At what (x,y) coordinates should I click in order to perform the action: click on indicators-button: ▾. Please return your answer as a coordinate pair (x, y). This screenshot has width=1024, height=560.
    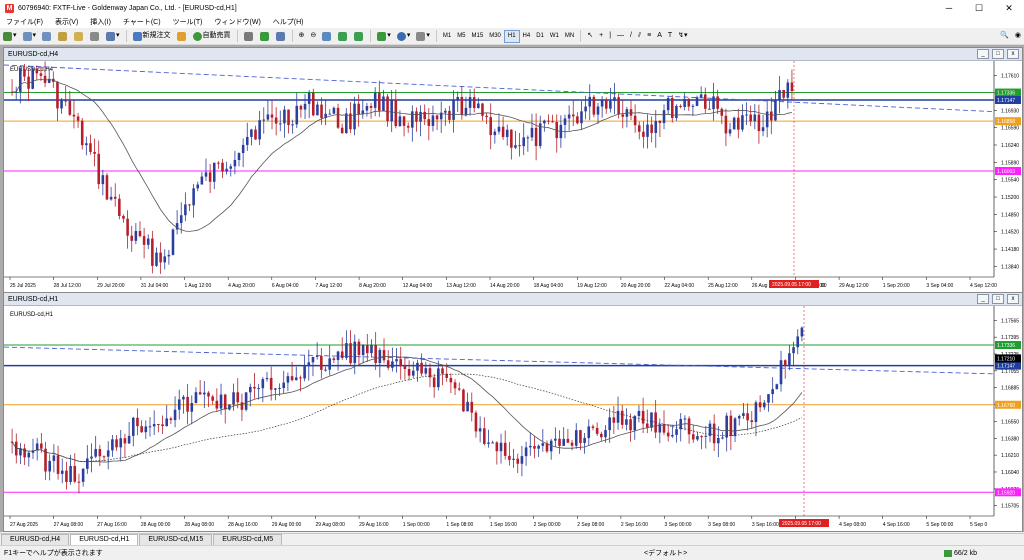
    Looking at the image, I should click on (384, 36).